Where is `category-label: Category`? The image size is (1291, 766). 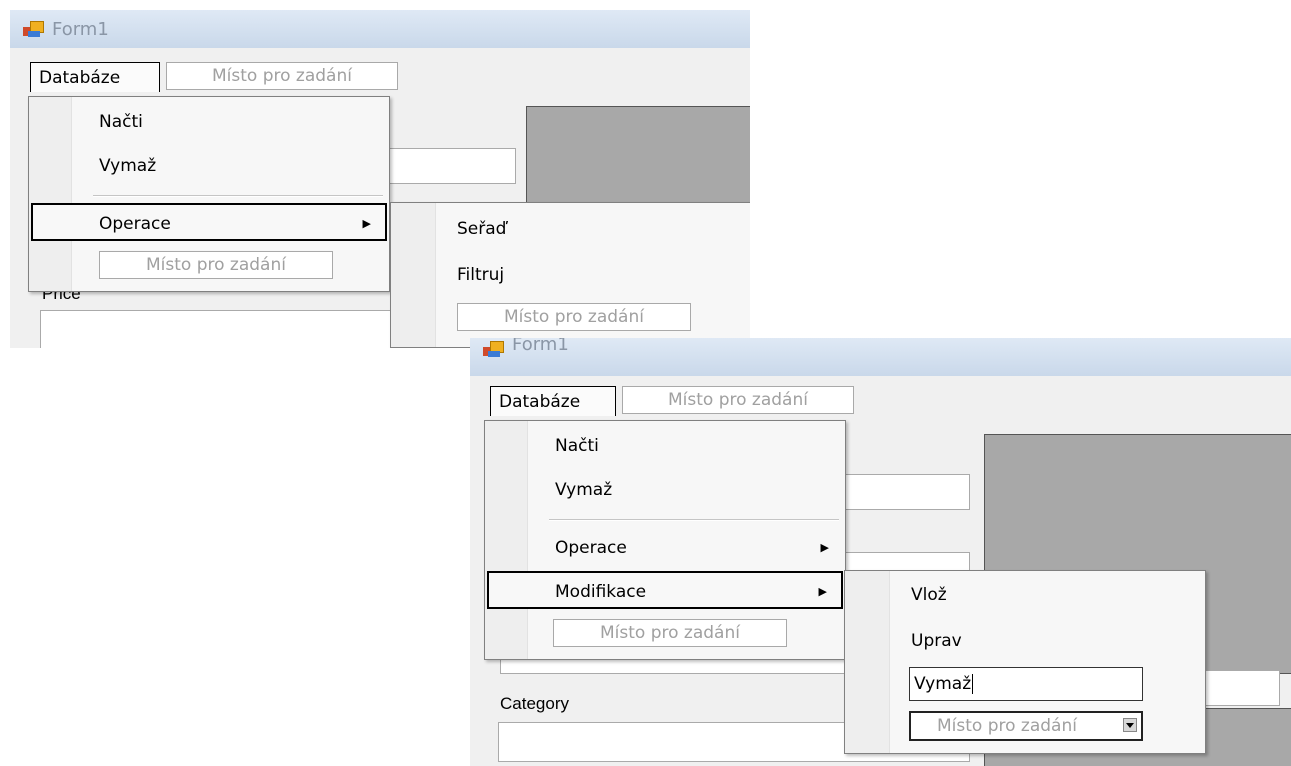 category-label: Category is located at coordinates (534, 703).